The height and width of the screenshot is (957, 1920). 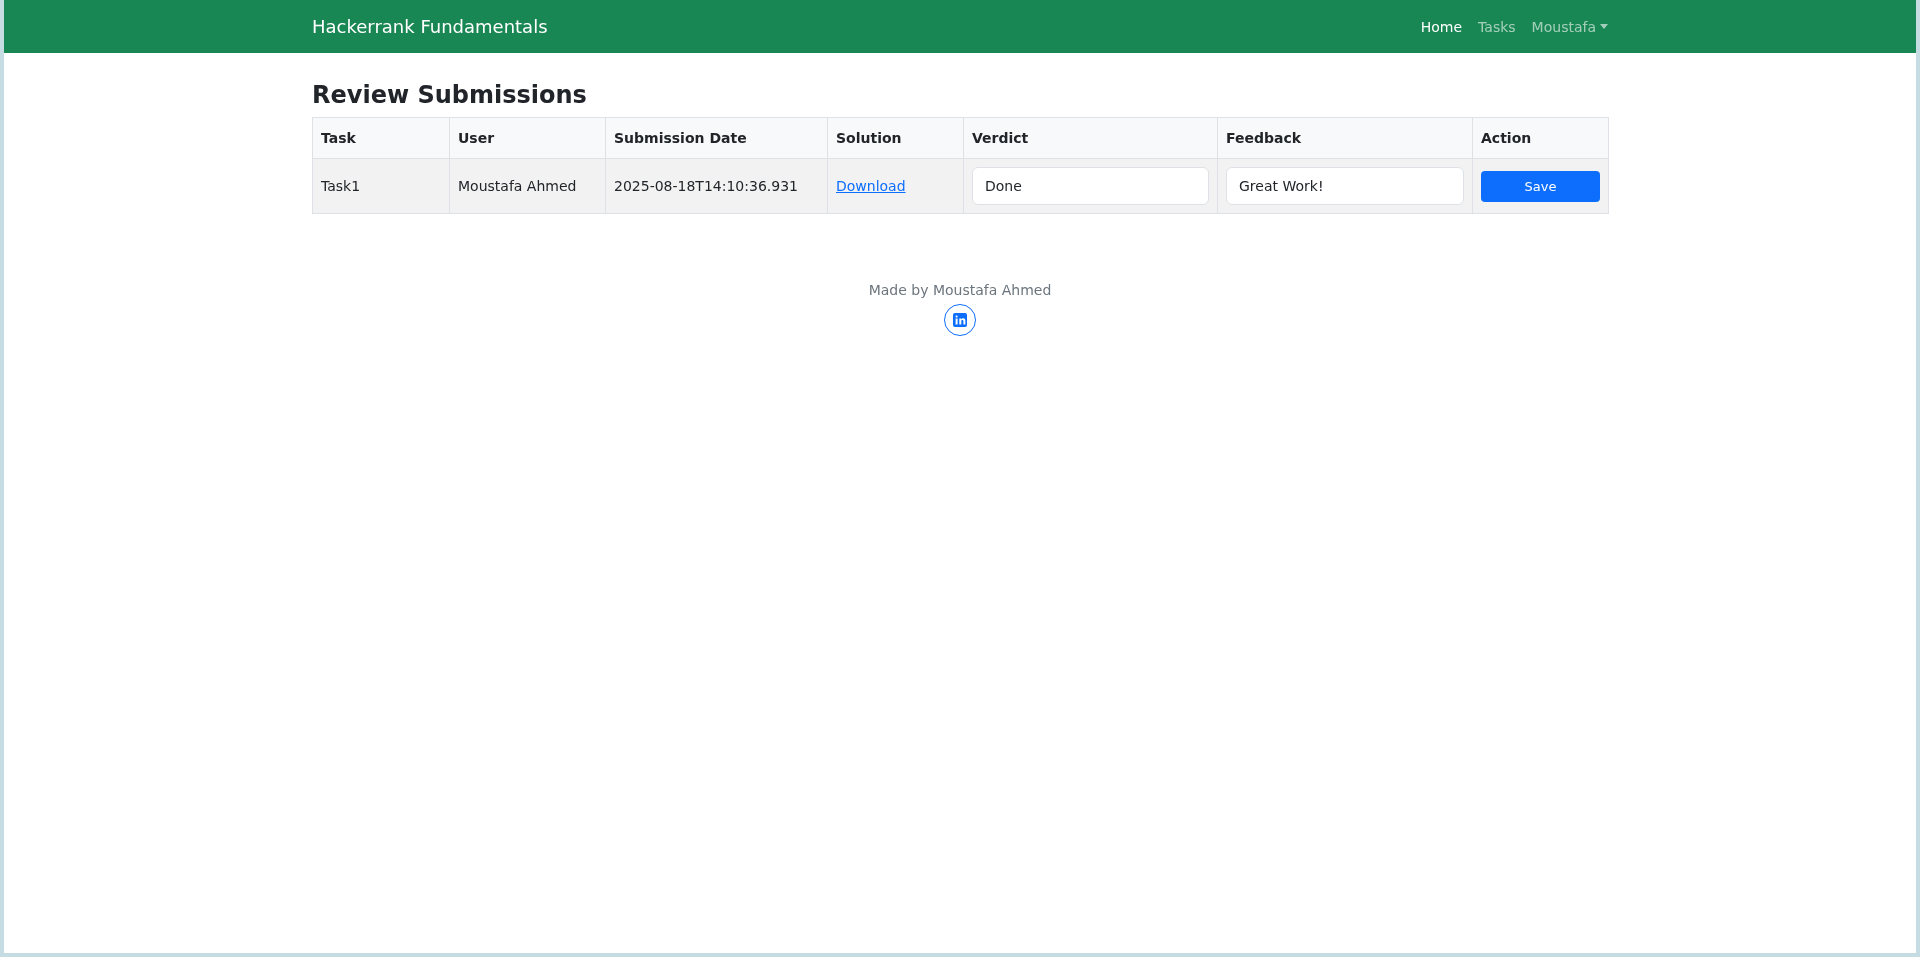 I want to click on column-header: Task, so click(x=381, y=138).